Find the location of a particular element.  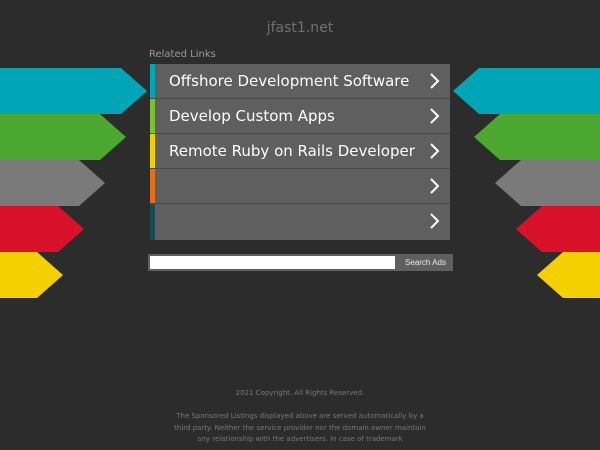

right-arrow-yellow is located at coordinates (568, 275).